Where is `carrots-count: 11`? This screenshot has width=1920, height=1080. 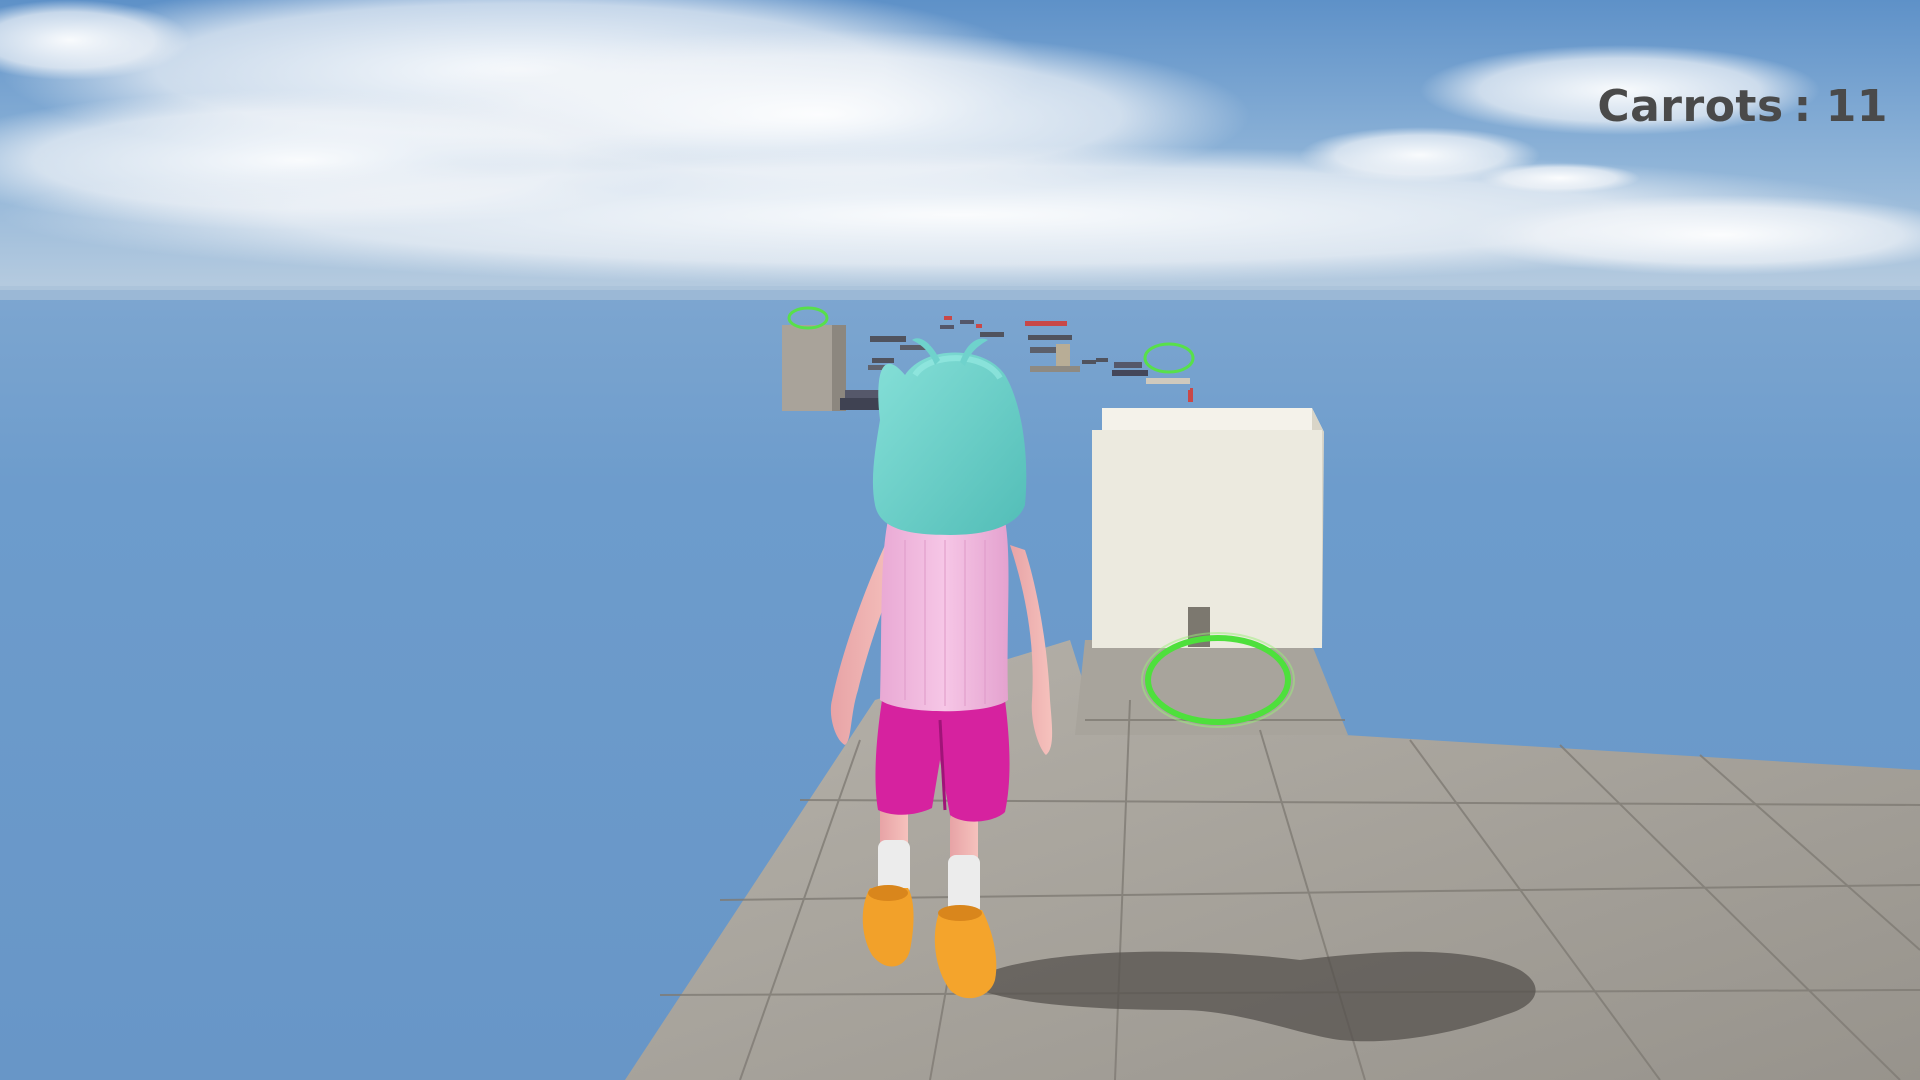
carrots-count: 11 is located at coordinates (1856, 106).